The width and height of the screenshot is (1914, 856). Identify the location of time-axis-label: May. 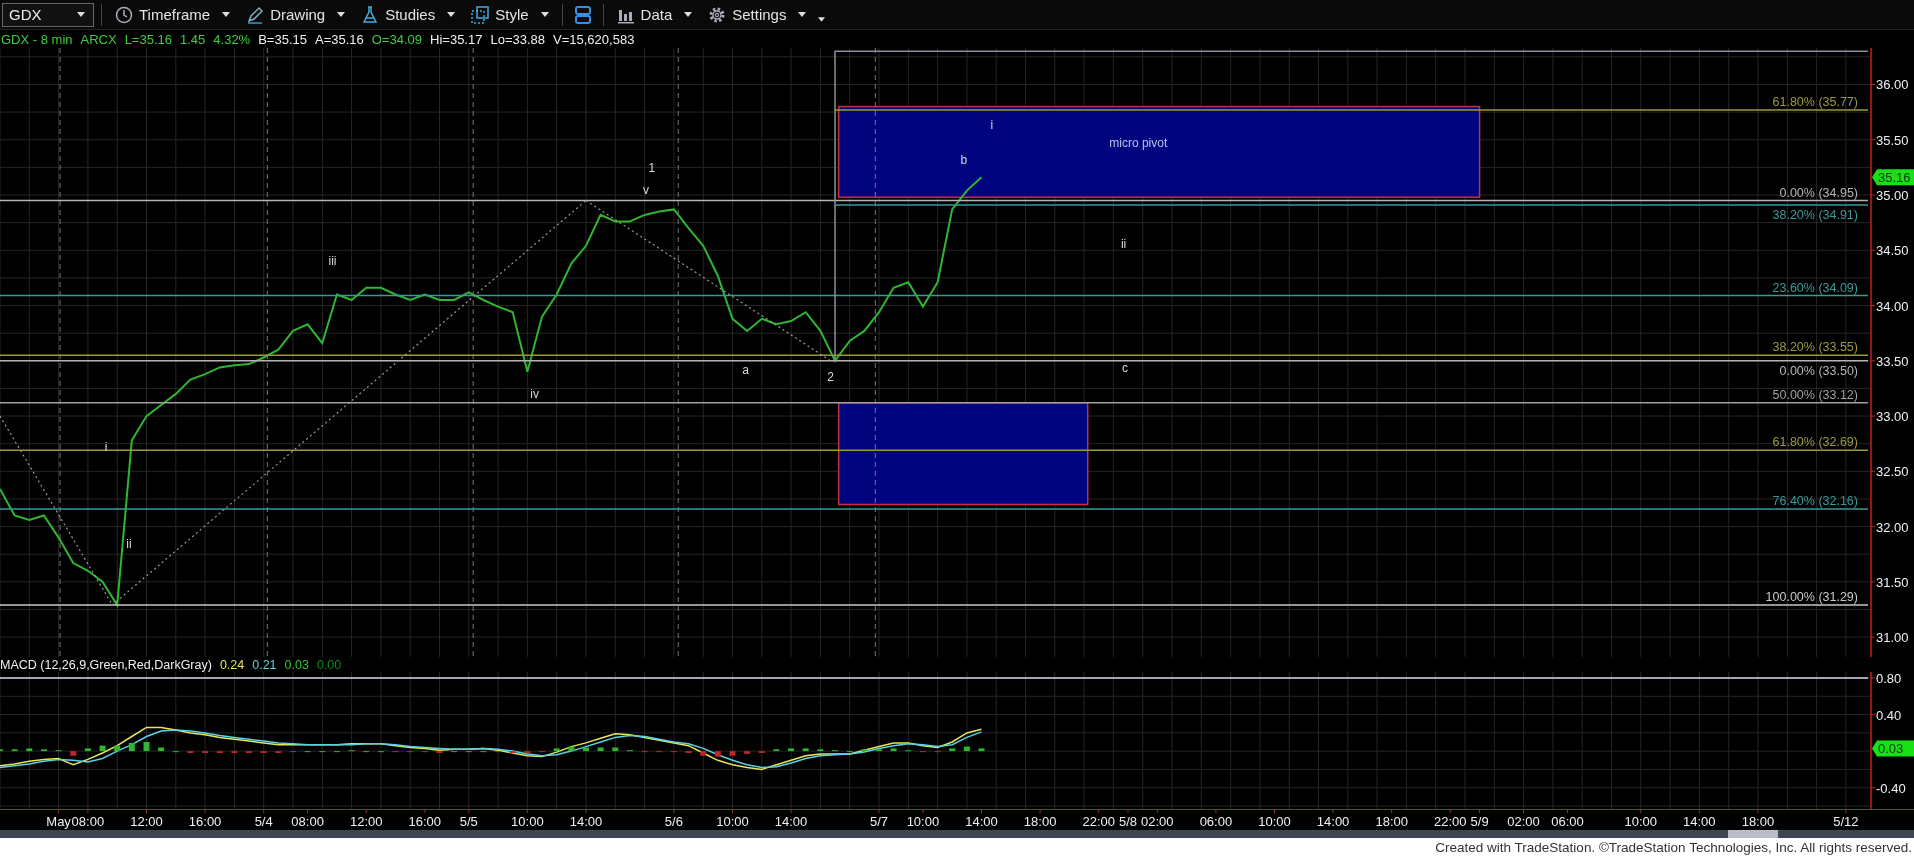
(58, 821).